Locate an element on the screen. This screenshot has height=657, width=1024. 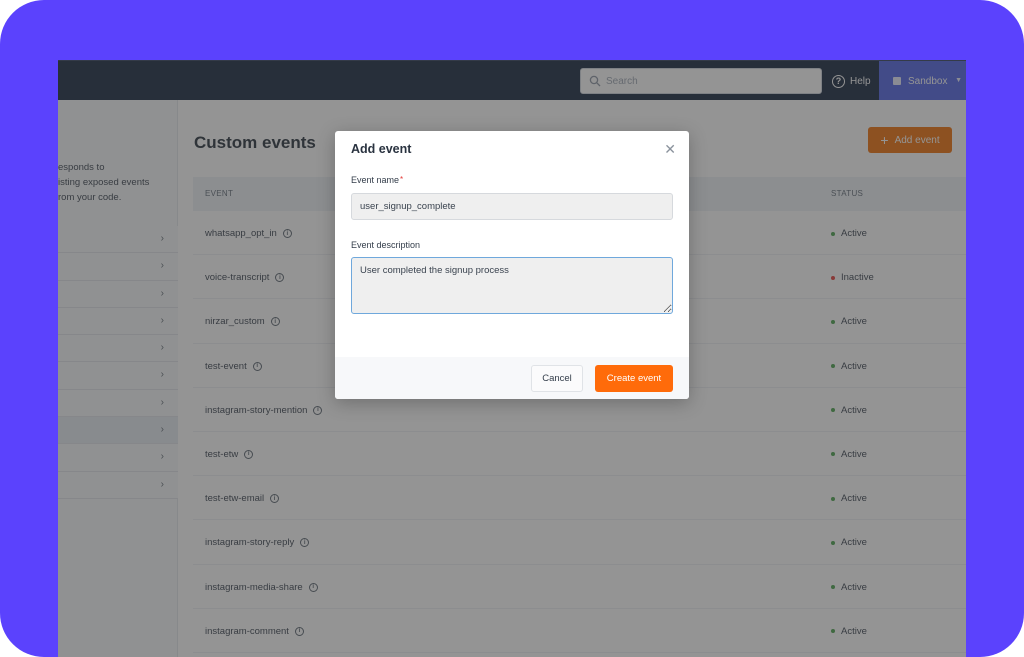
event-name-input is located at coordinates (512, 206).